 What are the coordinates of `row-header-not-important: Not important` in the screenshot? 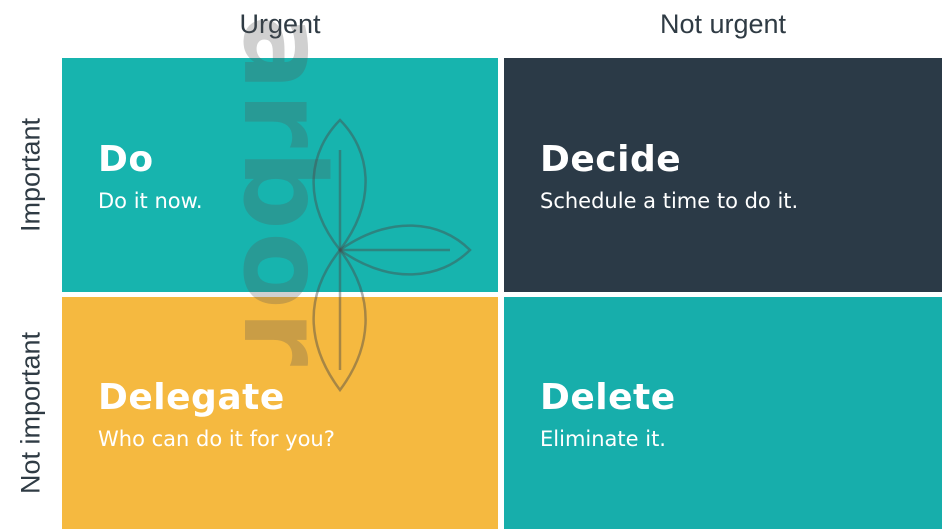 It's located at (31, 412).